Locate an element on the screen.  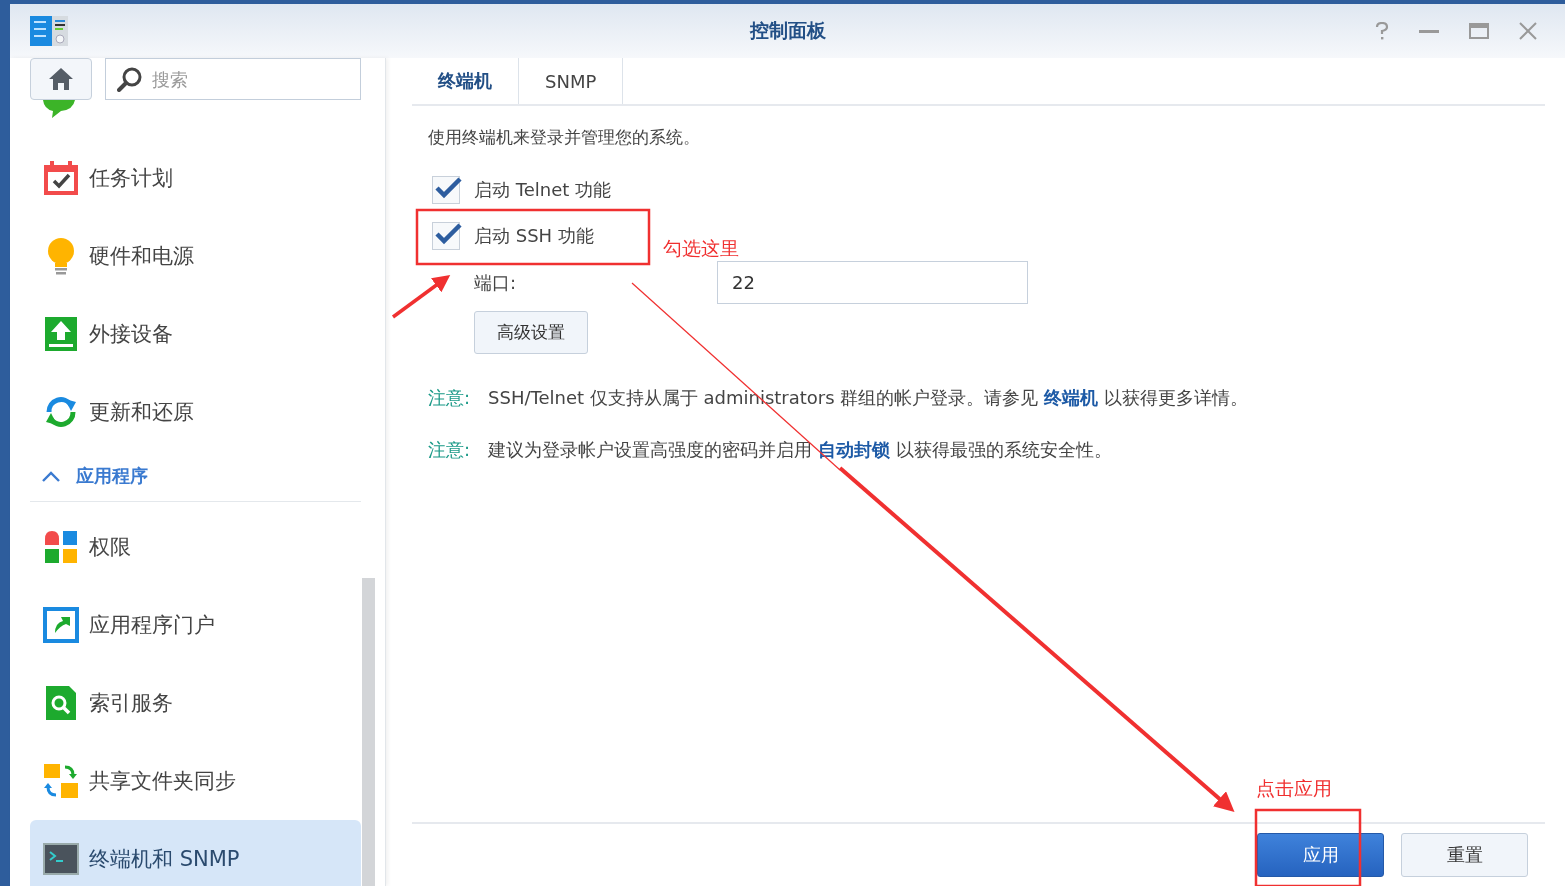
calendar-icon is located at coordinates (61, 178).